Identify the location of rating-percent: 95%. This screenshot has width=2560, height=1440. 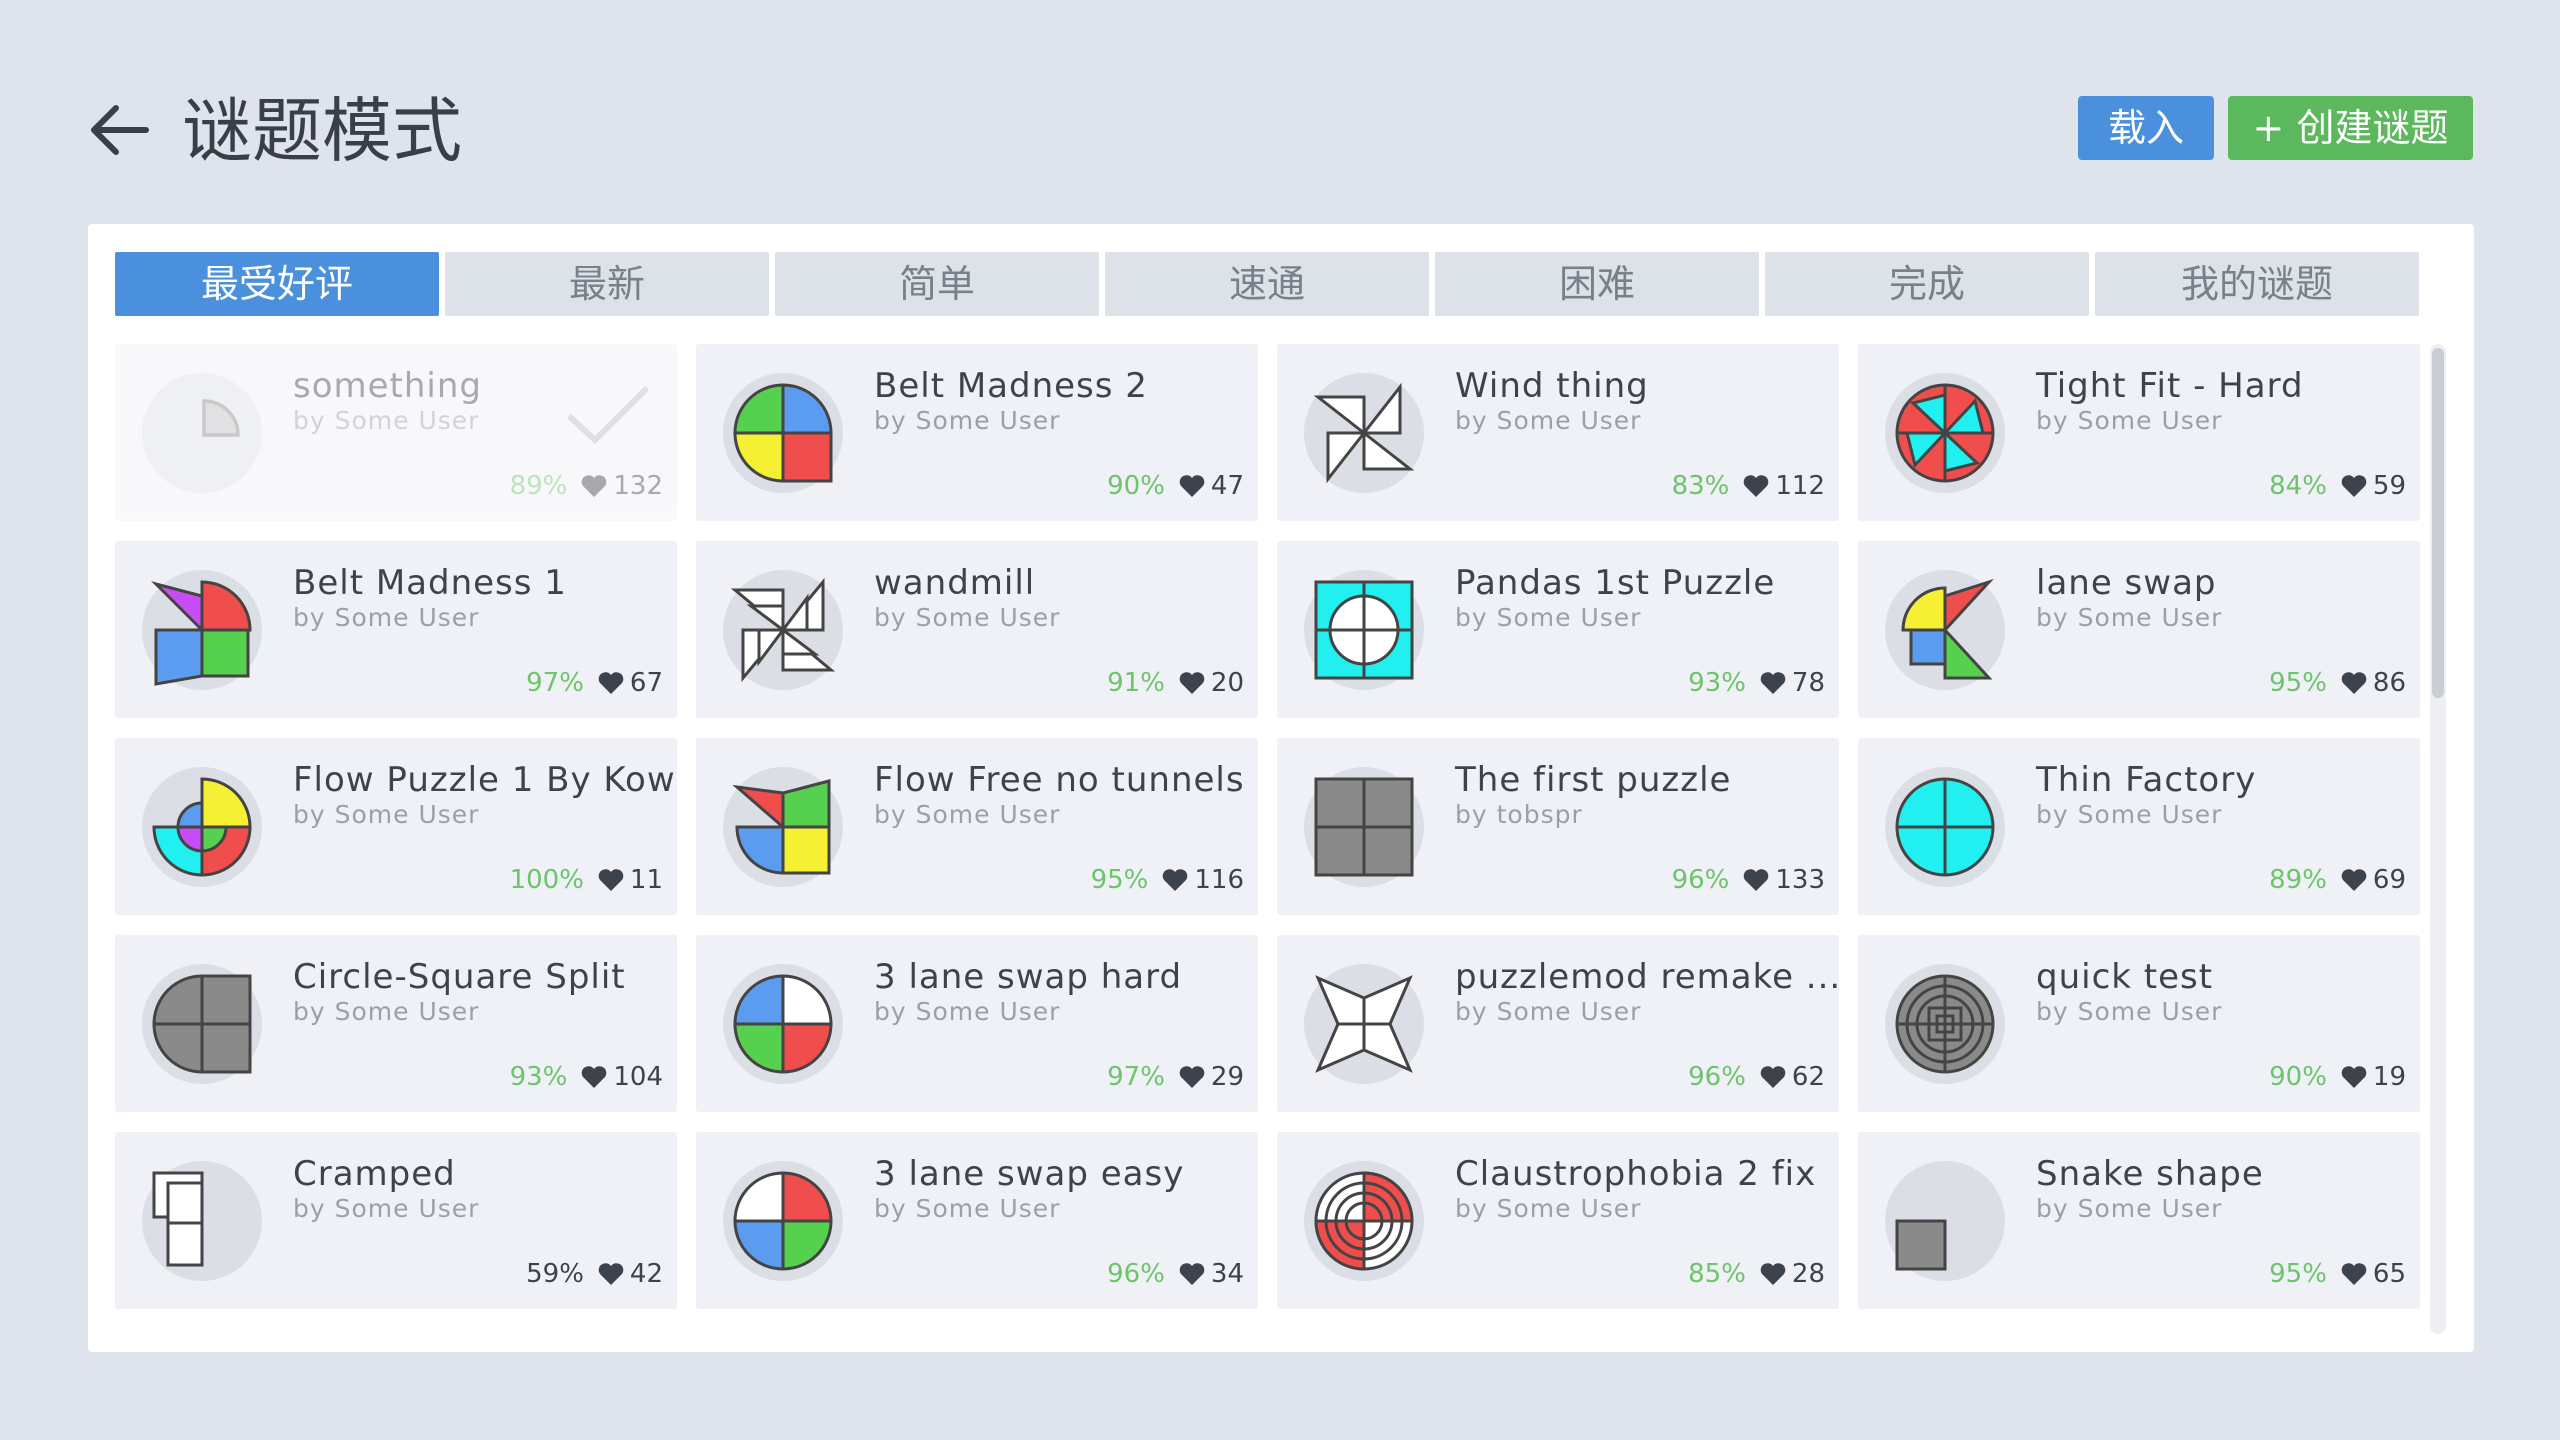
(2298, 683).